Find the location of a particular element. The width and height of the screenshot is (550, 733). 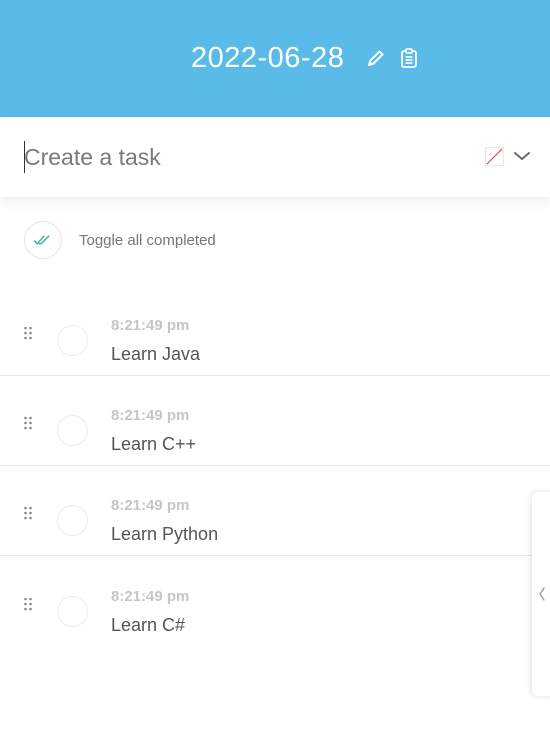

pencil-icon is located at coordinates (376, 58).